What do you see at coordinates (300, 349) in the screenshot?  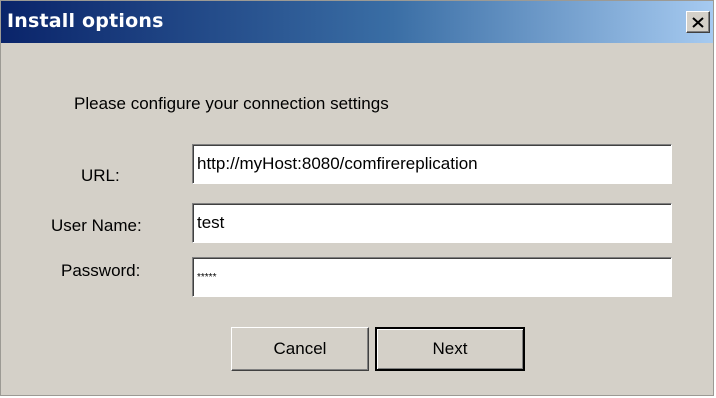 I see `cancel-button: Cancel` at bounding box center [300, 349].